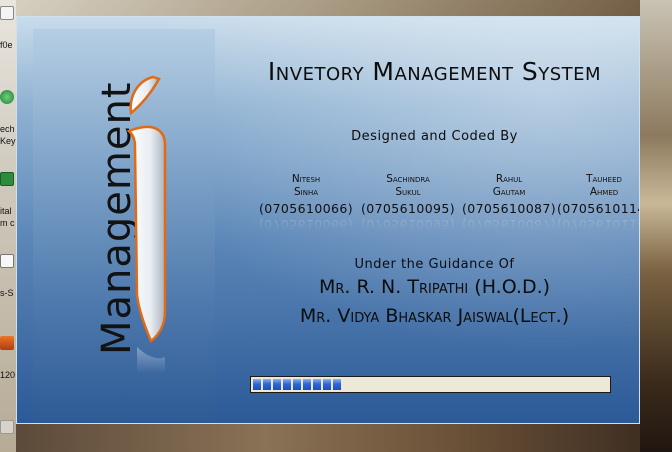 The height and width of the screenshot is (452, 672). What do you see at coordinates (434, 264) in the screenshot?
I see `guidance-label: Under the Guidance Of` at bounding box center [434, 264].